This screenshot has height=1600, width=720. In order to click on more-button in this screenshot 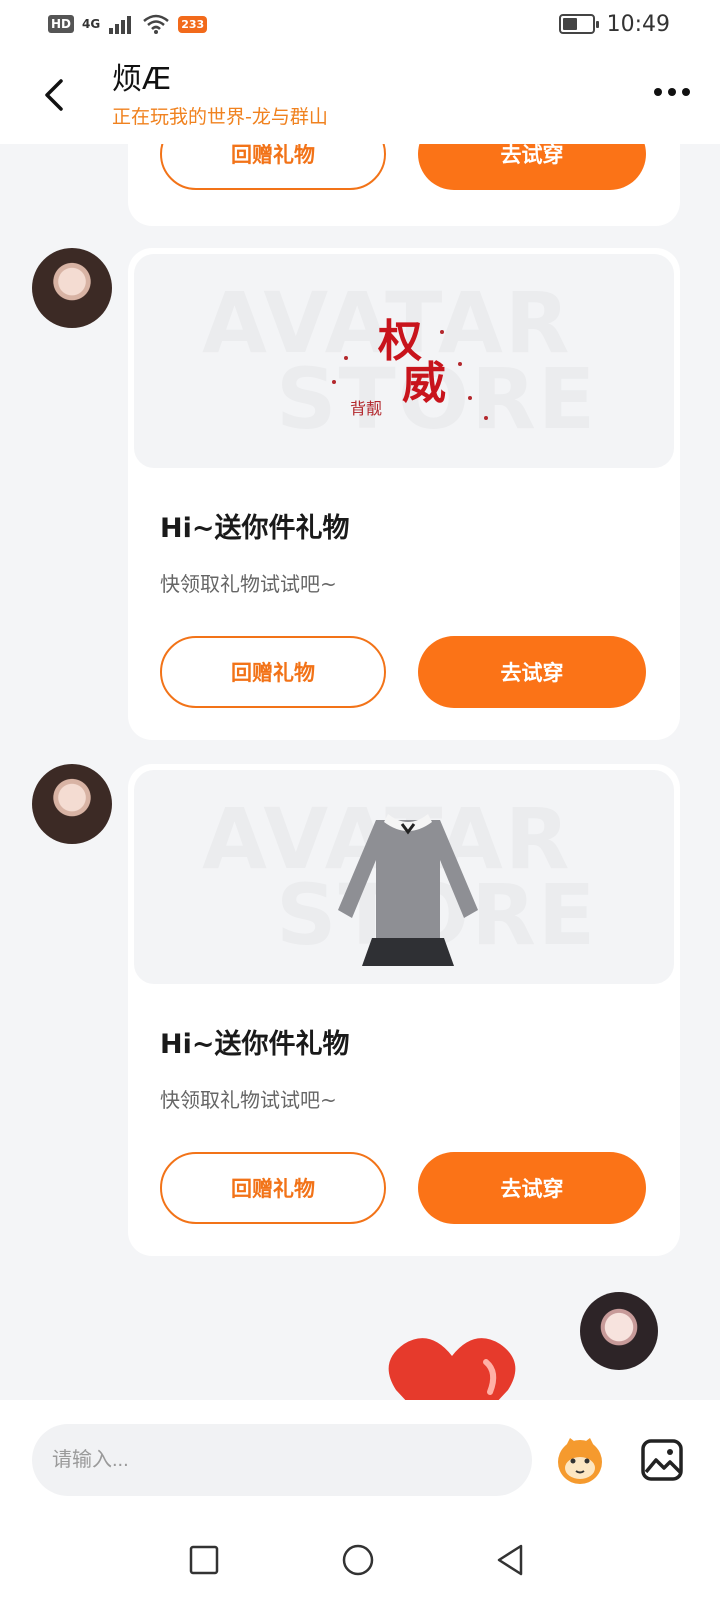, I will do `click(672, 92)`.